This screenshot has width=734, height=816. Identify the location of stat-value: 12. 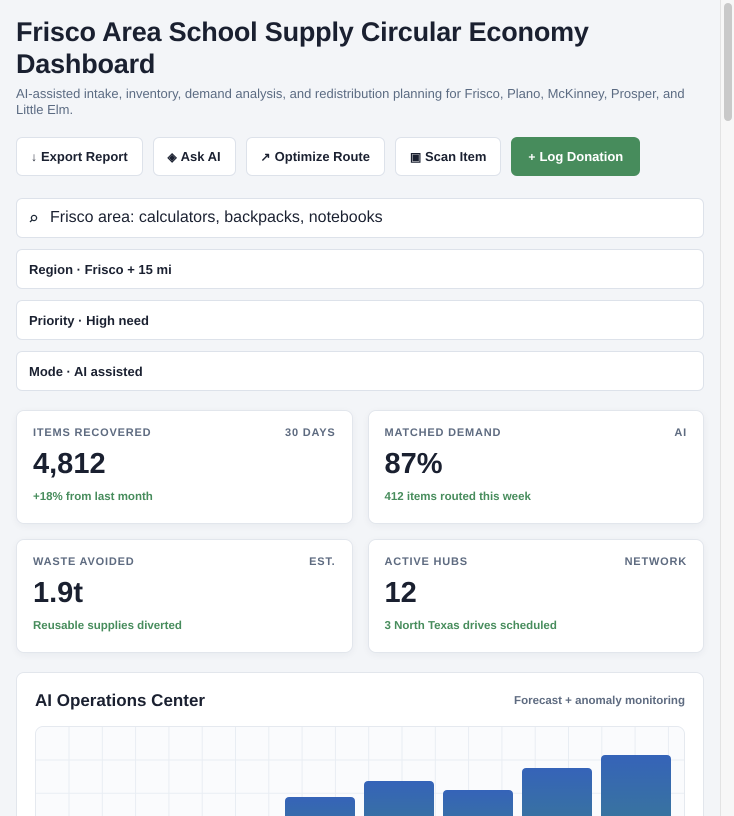
(401, 593).